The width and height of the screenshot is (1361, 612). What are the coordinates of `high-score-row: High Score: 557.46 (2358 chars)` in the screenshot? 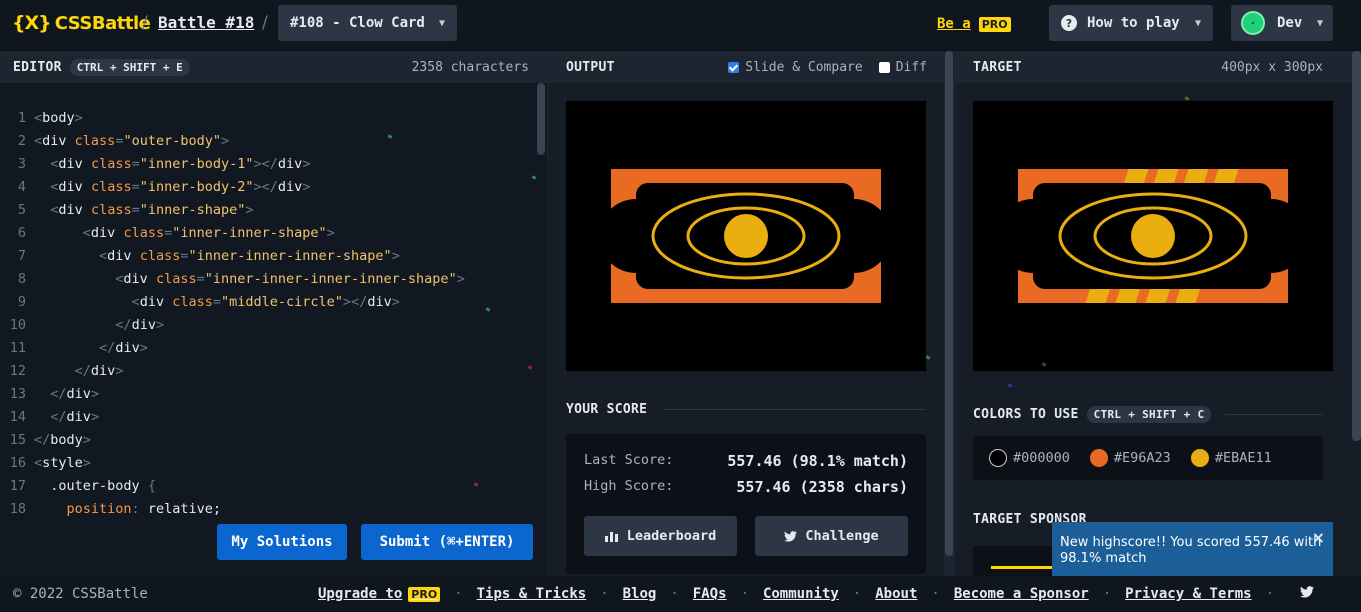 It's located at (746, 487).